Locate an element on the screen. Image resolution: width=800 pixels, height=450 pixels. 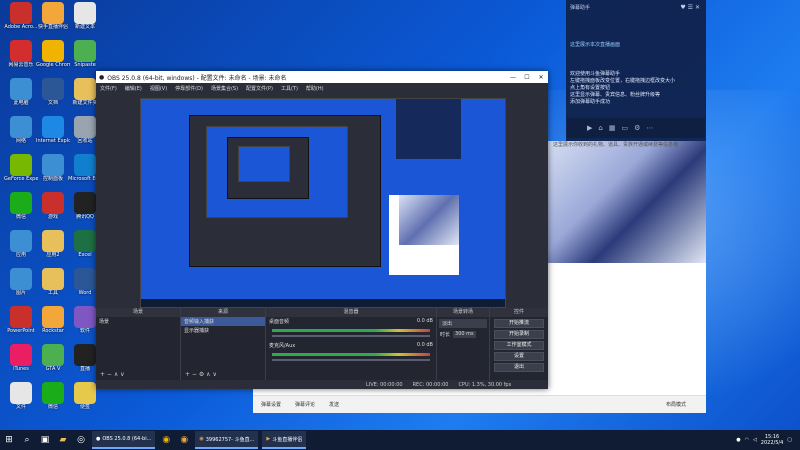
menu-view: 视图(V) is located at coordinates (158, 88).